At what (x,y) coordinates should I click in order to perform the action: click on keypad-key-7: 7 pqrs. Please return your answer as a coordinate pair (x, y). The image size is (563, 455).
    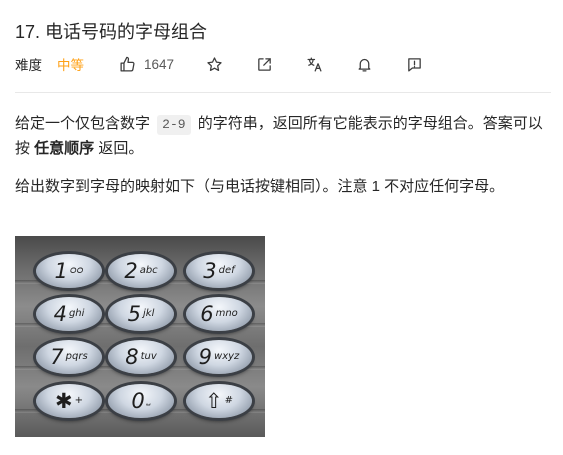
    Looking at the image, I should click on (69, 357).